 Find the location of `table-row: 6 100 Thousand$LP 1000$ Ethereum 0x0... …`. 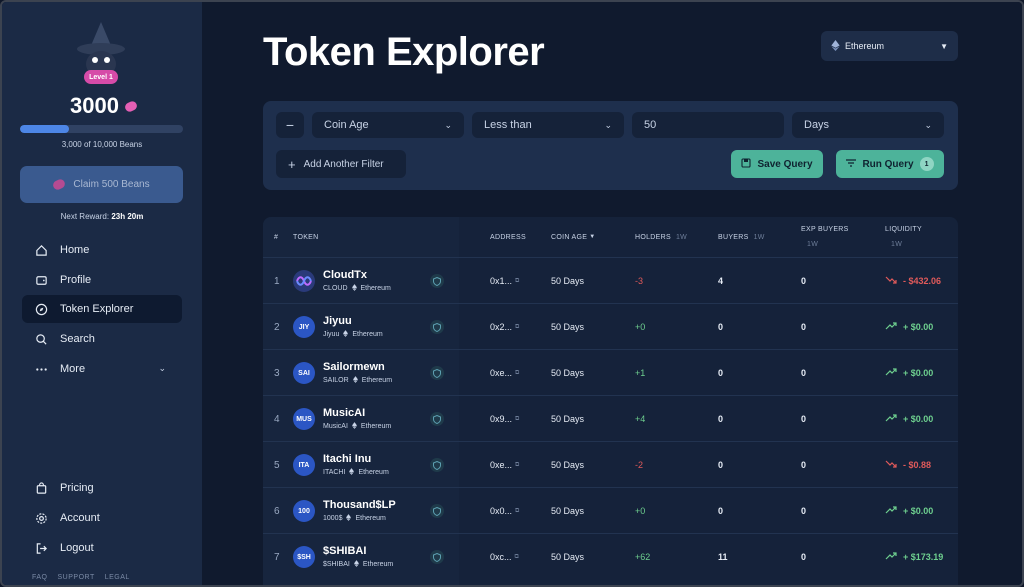

table-row: 6 100 Thousand$LP 1000$ Ethereum 0x0... … is located at coordinates (610, 510).